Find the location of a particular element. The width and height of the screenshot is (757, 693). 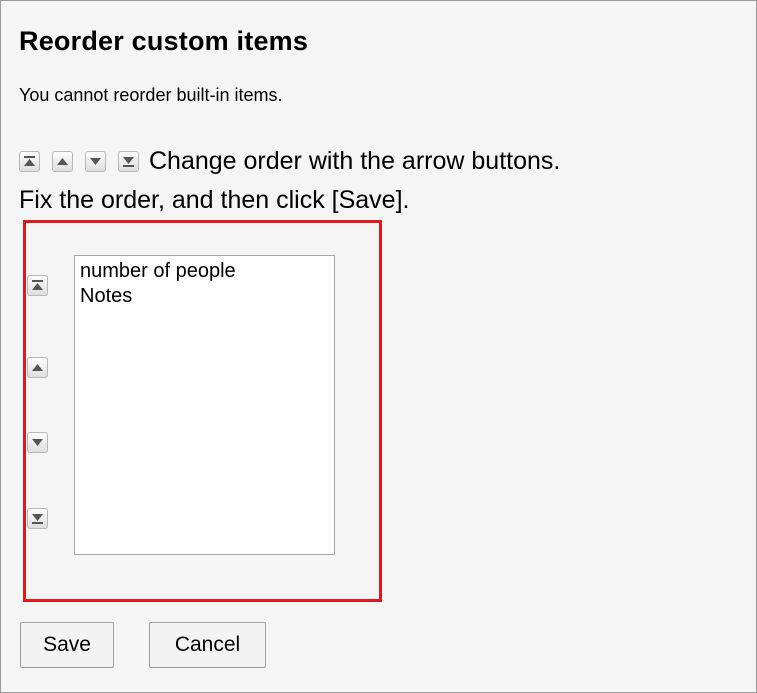

cancel-button: Cancel is located at coordinates (207, 645).